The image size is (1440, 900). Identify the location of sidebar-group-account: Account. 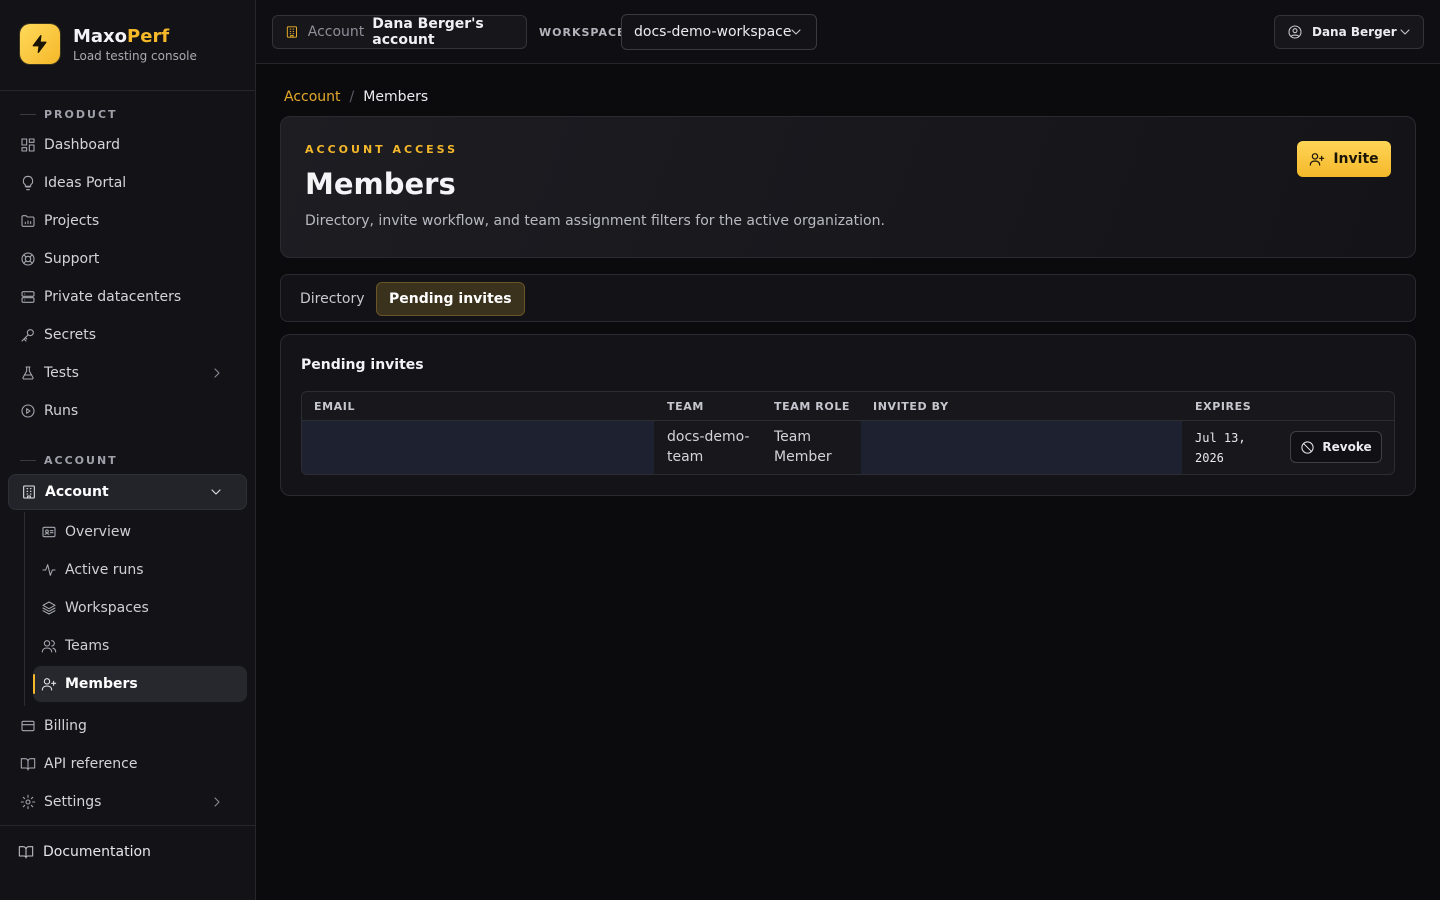
(127, 492).